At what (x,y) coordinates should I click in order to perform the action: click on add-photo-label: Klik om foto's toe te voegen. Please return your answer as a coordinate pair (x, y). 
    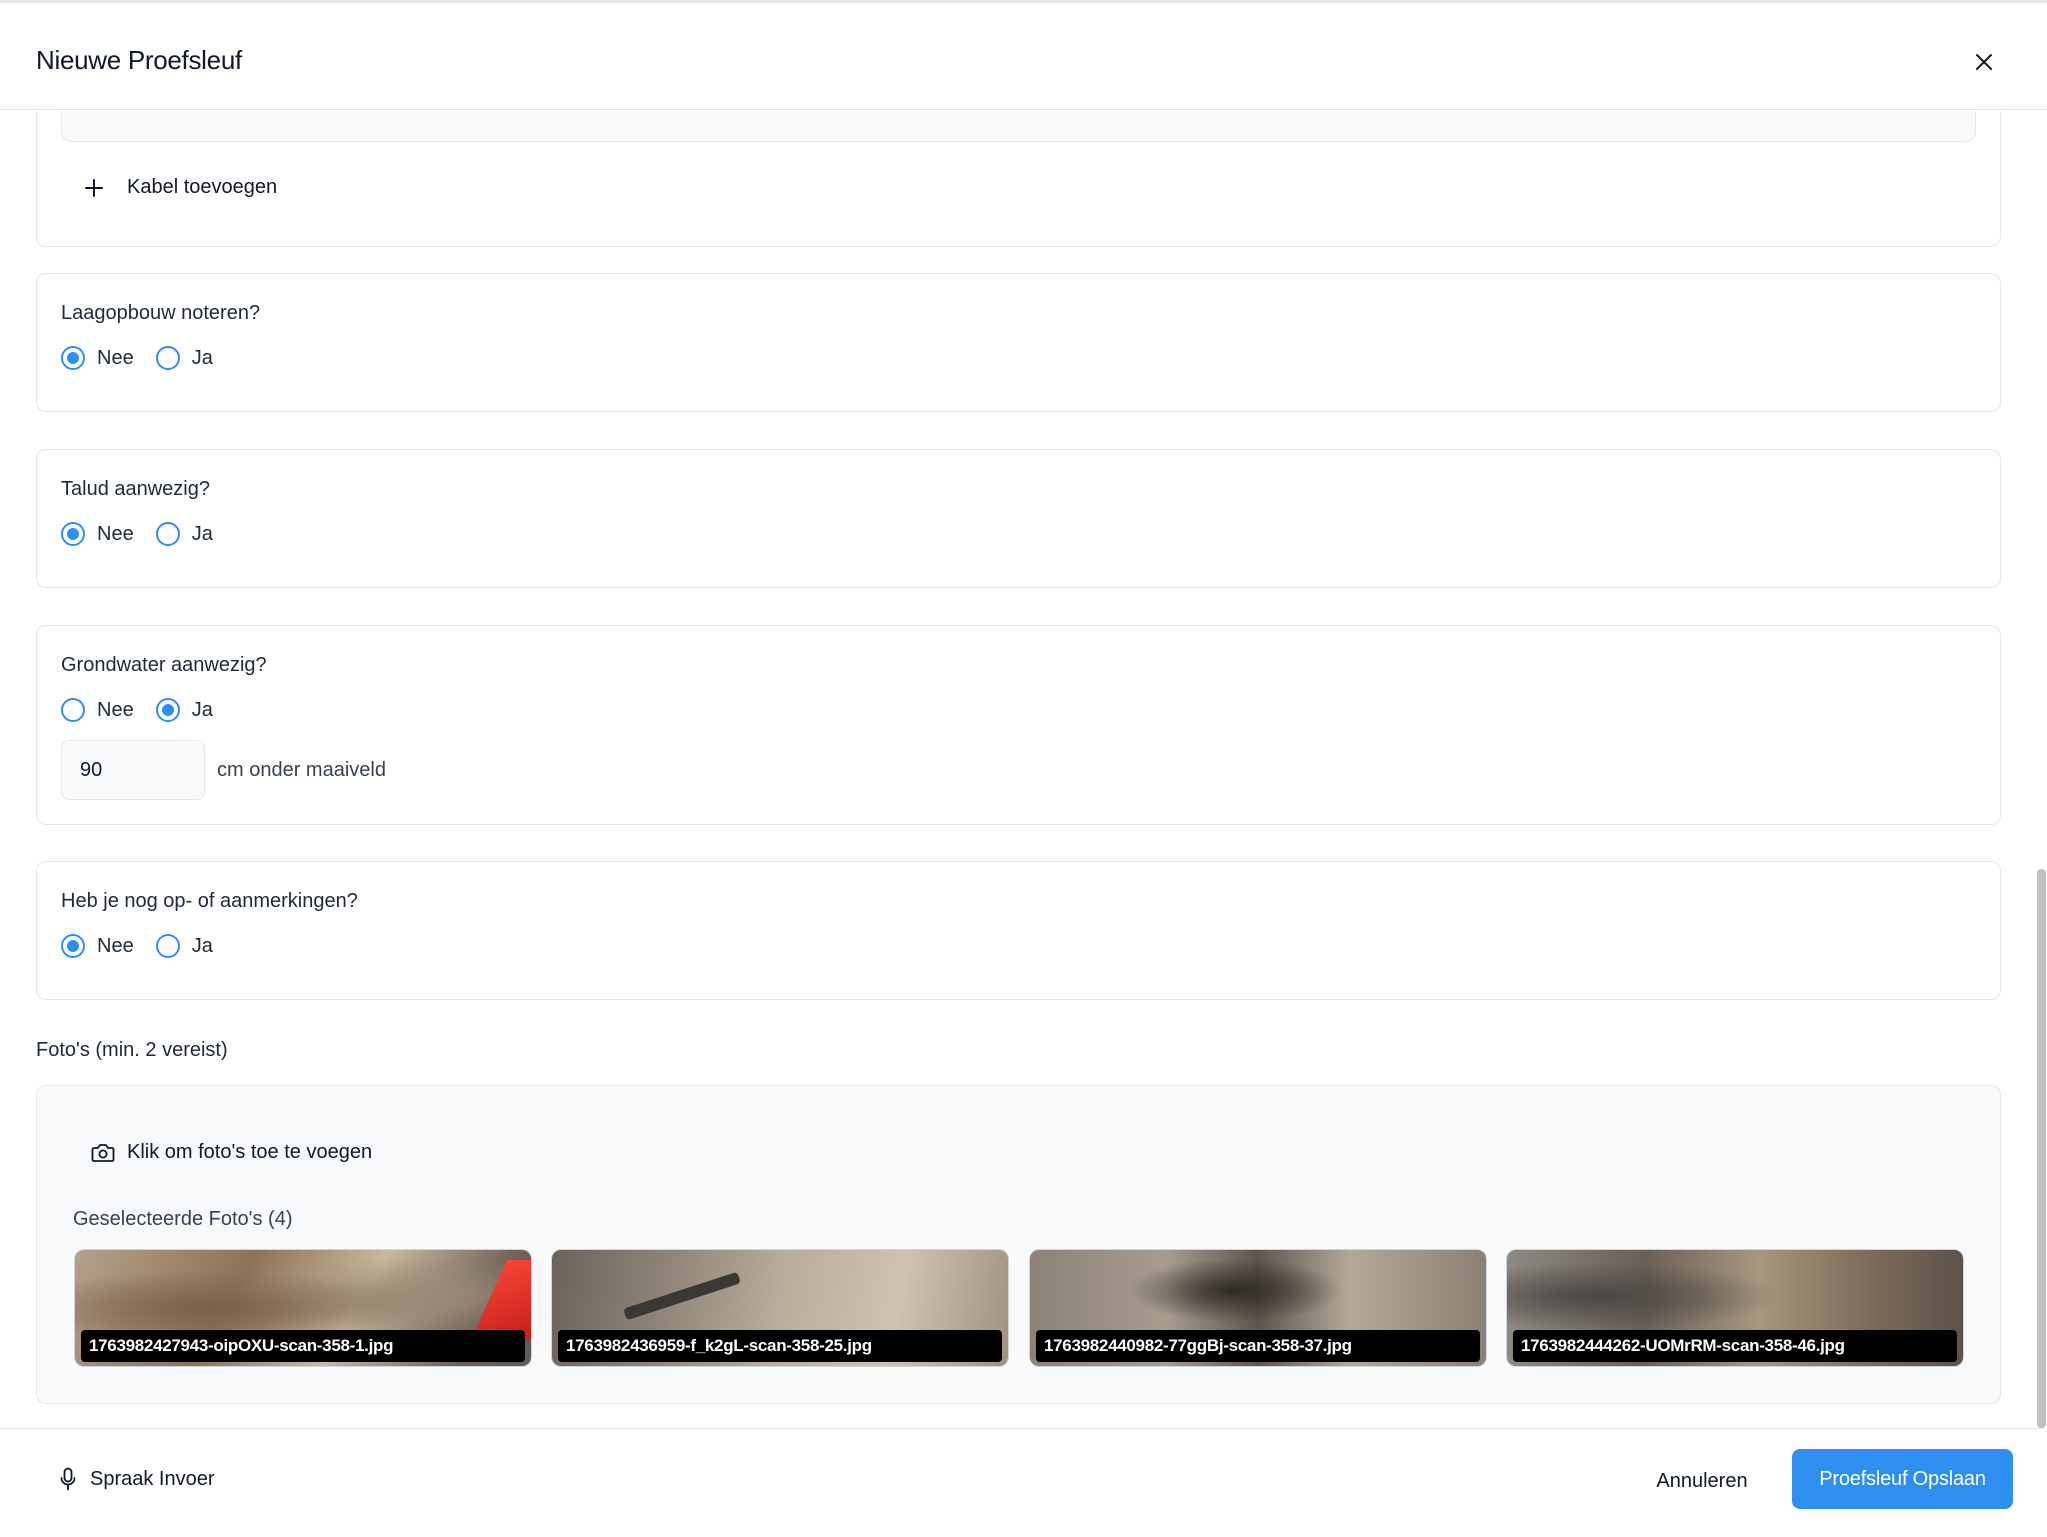
    Looking at the image, I should click on (250, 1152).